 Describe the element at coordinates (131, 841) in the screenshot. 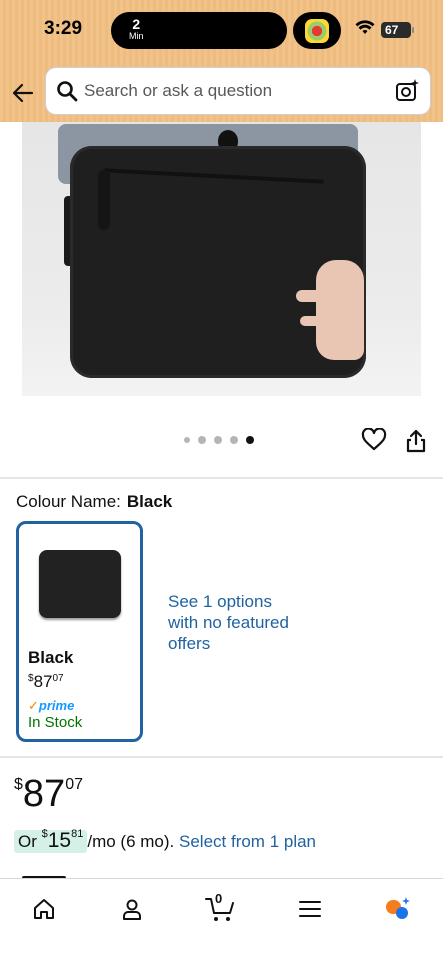

I see `installment-terms: /mo (6 mo).` at that location.